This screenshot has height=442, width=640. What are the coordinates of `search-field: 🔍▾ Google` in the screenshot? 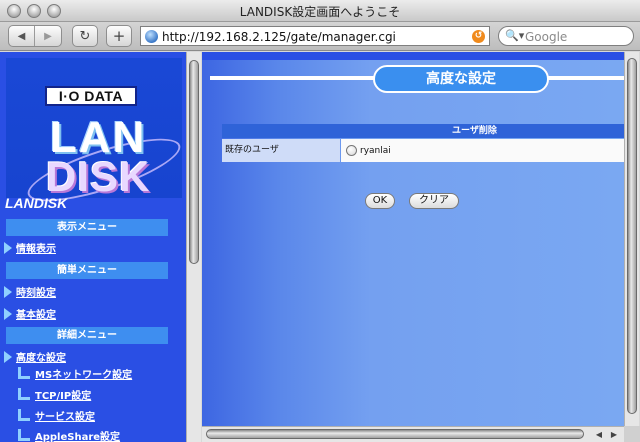 It's located at (566, 36).